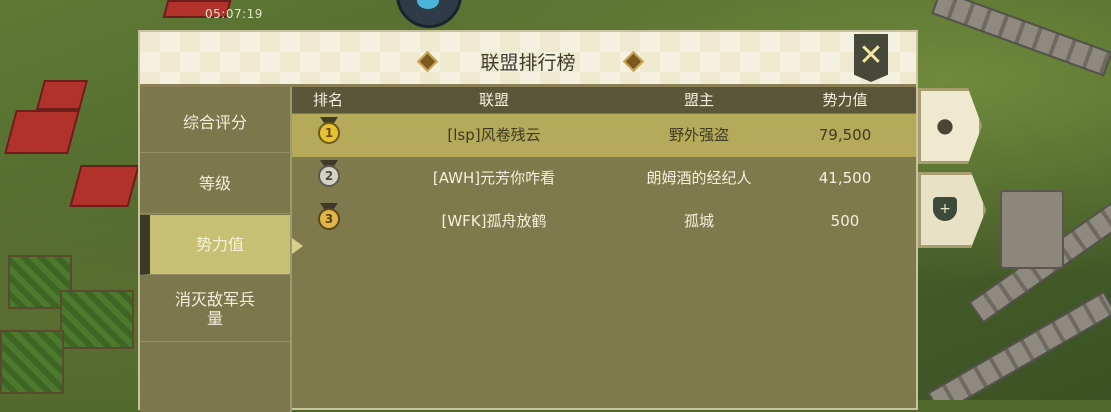 The height and width of the screenshot is (412, 1111). Describe the element at coordinates (494, 221) in the screenshot. I see `alliance-name: [WFK]孤舟放鹤` at that location.